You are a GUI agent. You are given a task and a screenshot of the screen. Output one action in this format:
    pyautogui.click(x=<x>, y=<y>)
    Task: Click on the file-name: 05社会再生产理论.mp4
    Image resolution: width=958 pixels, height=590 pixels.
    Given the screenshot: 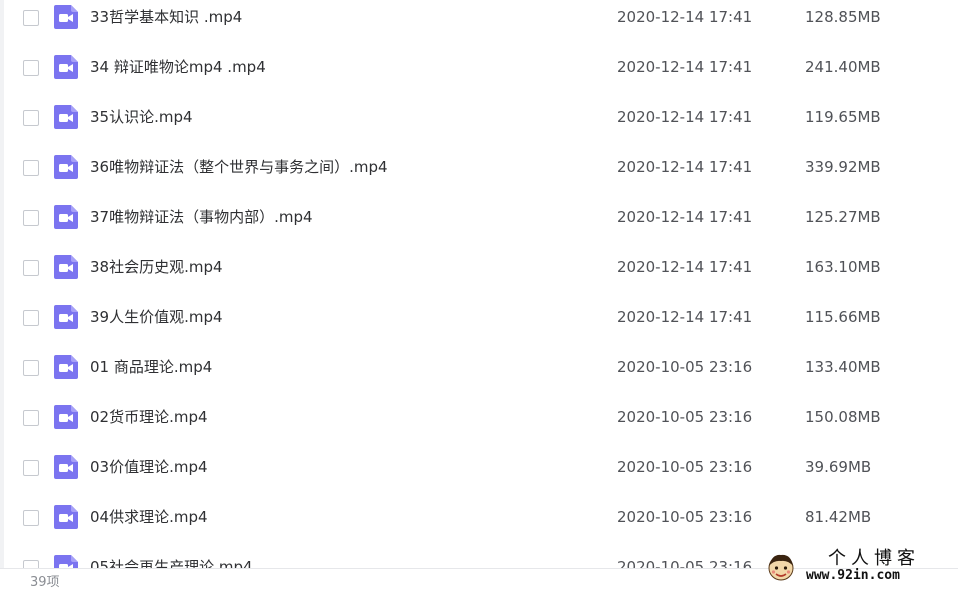 What is the action you would take?
    pyautogui.click(x=171, y=562)
    